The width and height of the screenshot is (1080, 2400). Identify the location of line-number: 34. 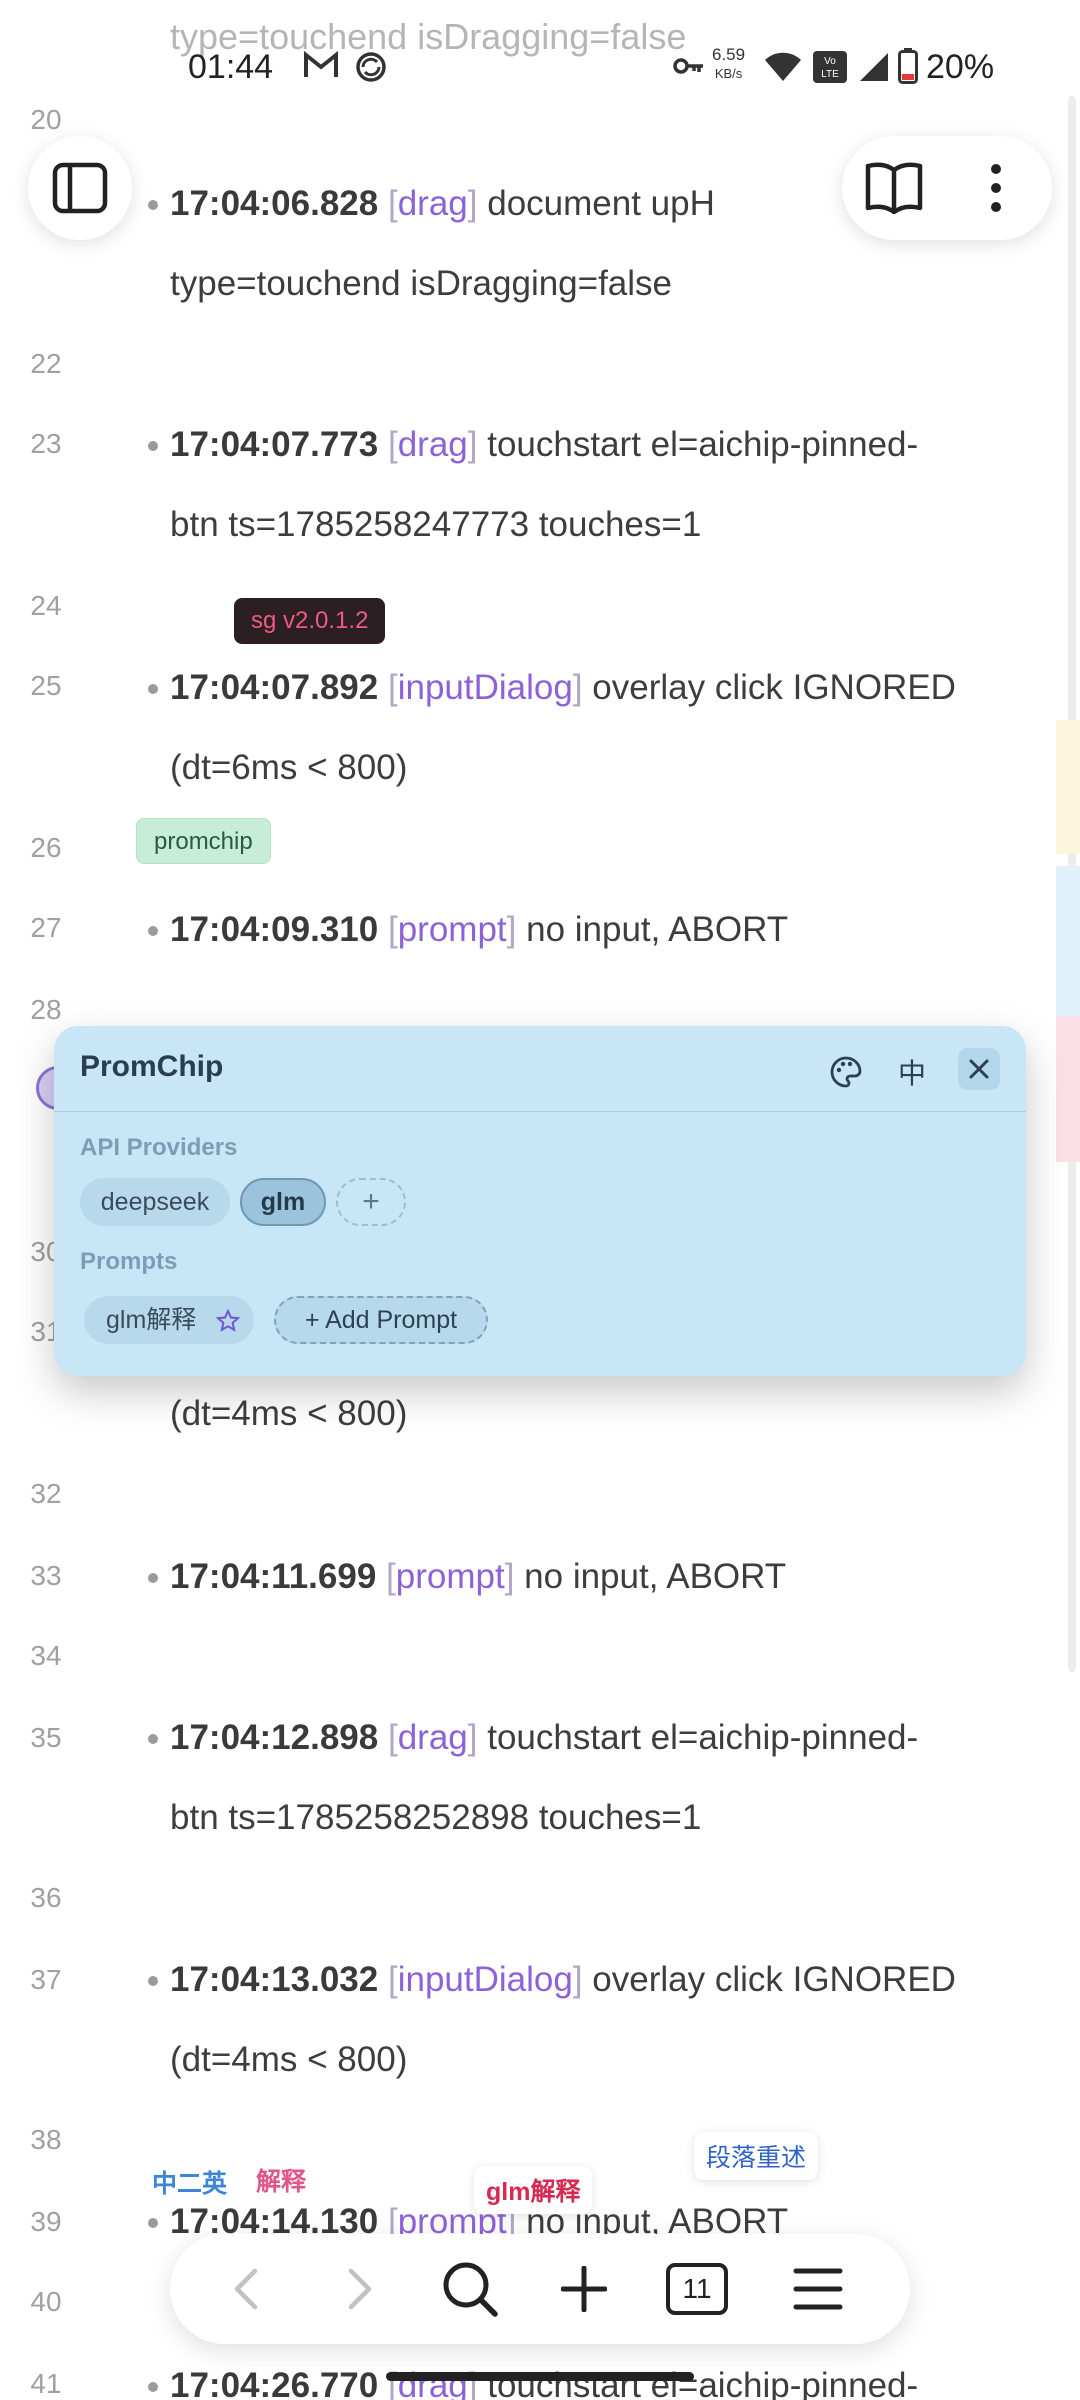
(46, 1655).